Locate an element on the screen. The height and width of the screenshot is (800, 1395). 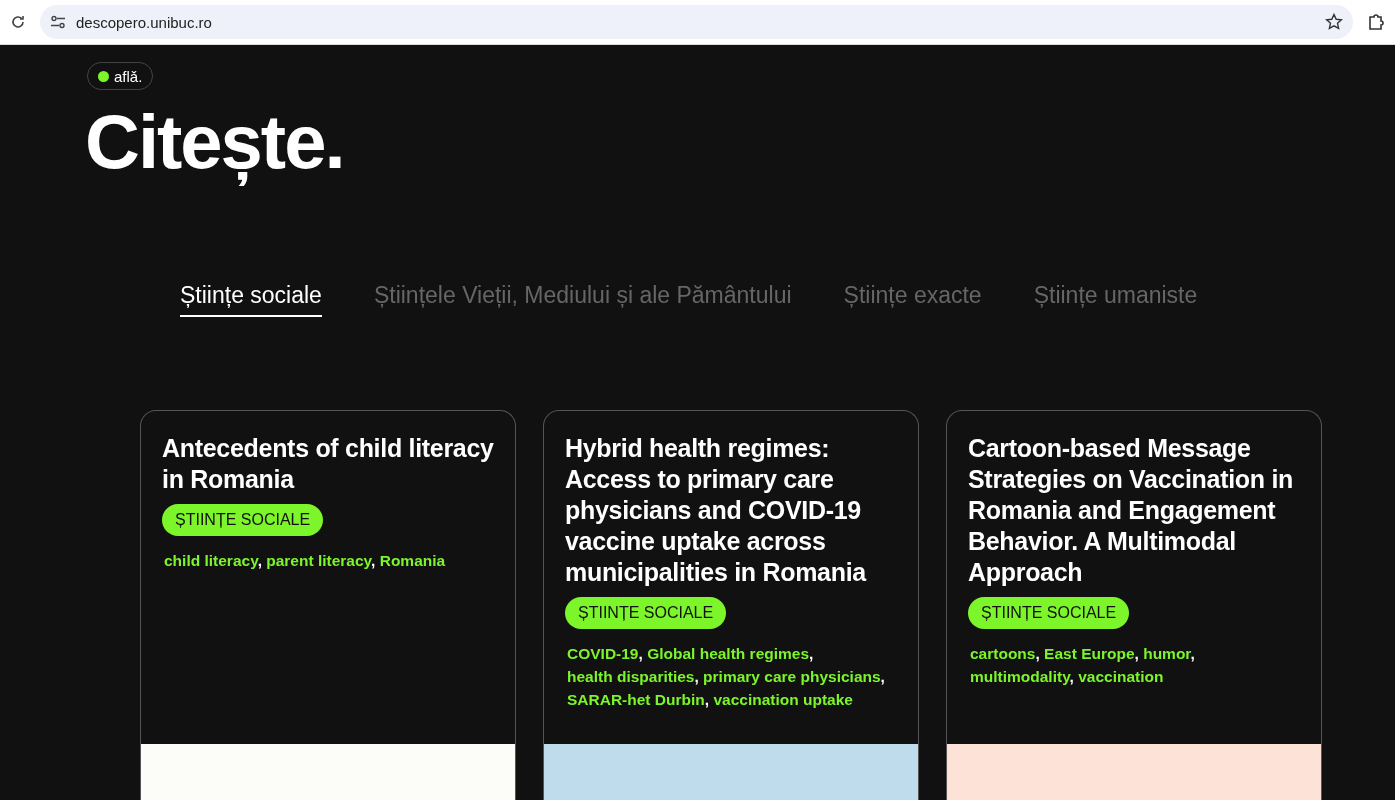
keyword-link: health disparities is located at coordinates (631, 676).